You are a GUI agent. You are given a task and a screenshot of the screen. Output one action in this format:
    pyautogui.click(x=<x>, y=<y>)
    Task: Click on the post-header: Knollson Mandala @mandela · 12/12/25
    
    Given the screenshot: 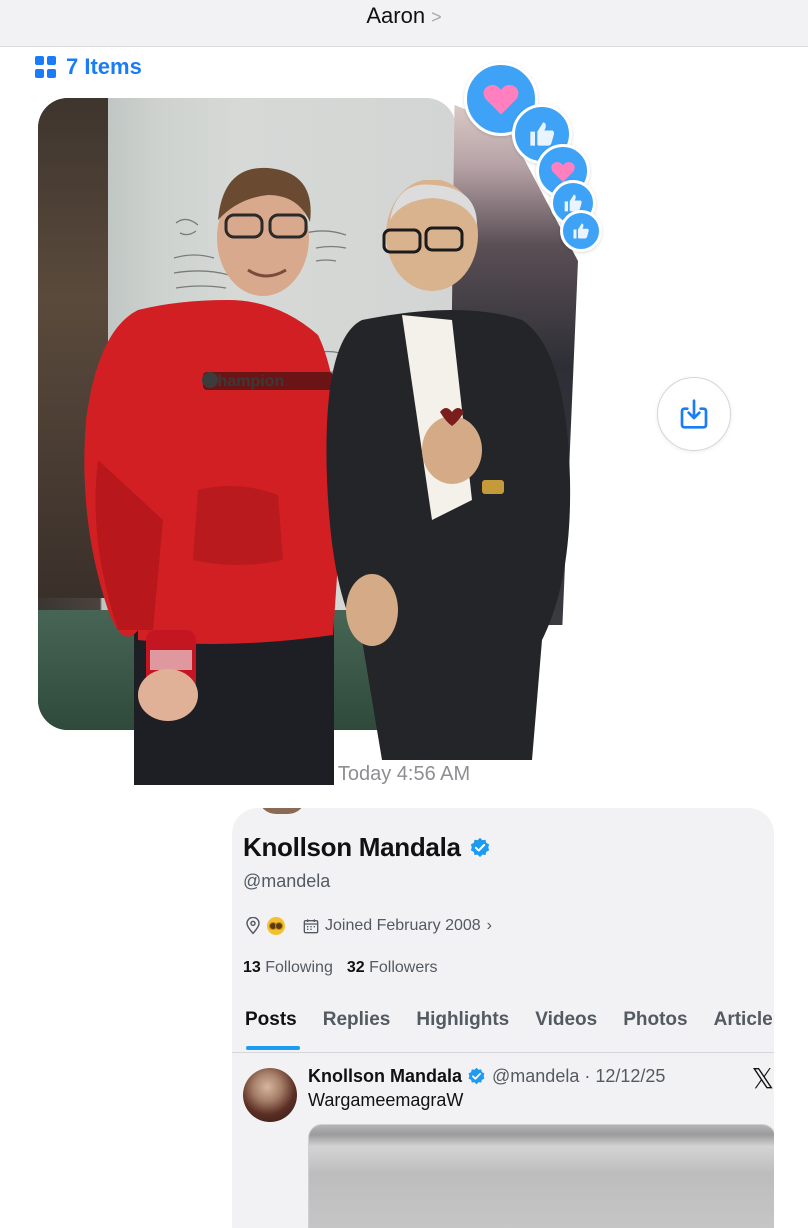 What is the action you would take?
    pyautogui.click(x=486, y=1076)
    